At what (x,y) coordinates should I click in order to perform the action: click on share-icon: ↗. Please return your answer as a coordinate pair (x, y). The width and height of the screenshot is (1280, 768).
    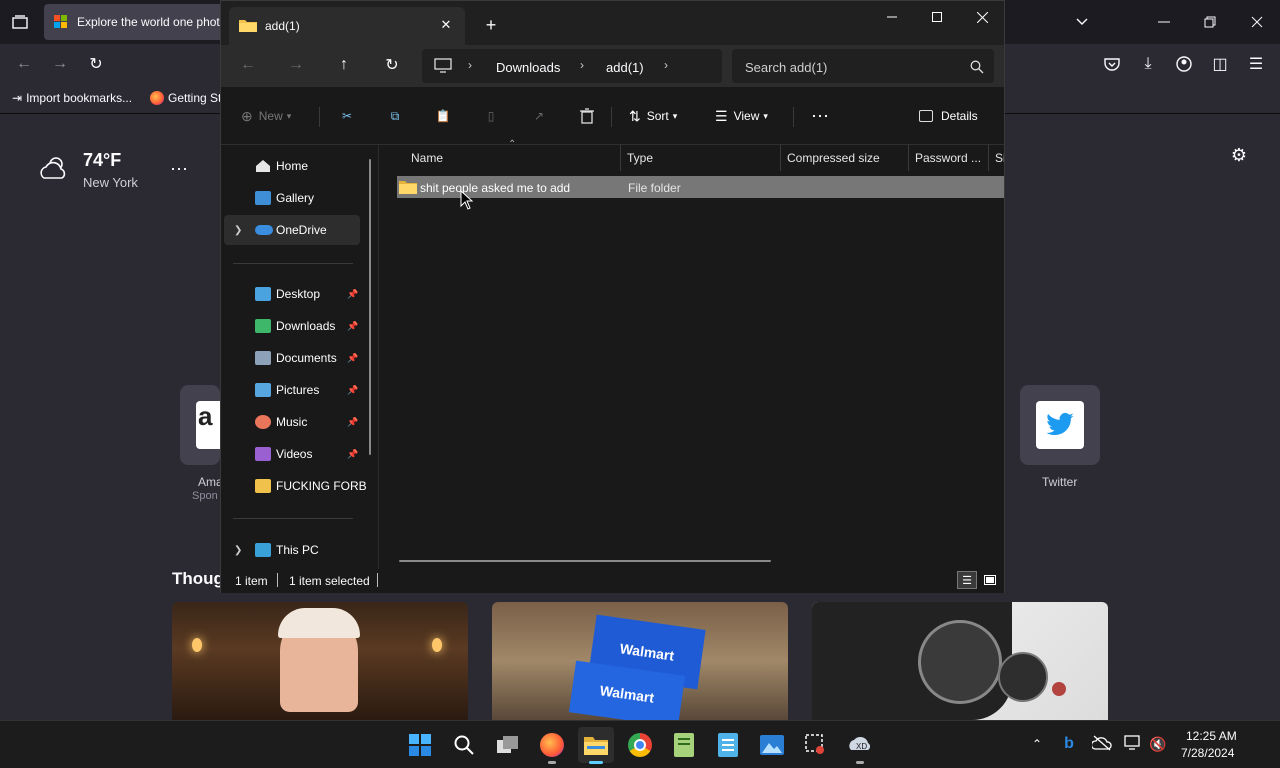
    Looking at the image, I should click on (539, 116).